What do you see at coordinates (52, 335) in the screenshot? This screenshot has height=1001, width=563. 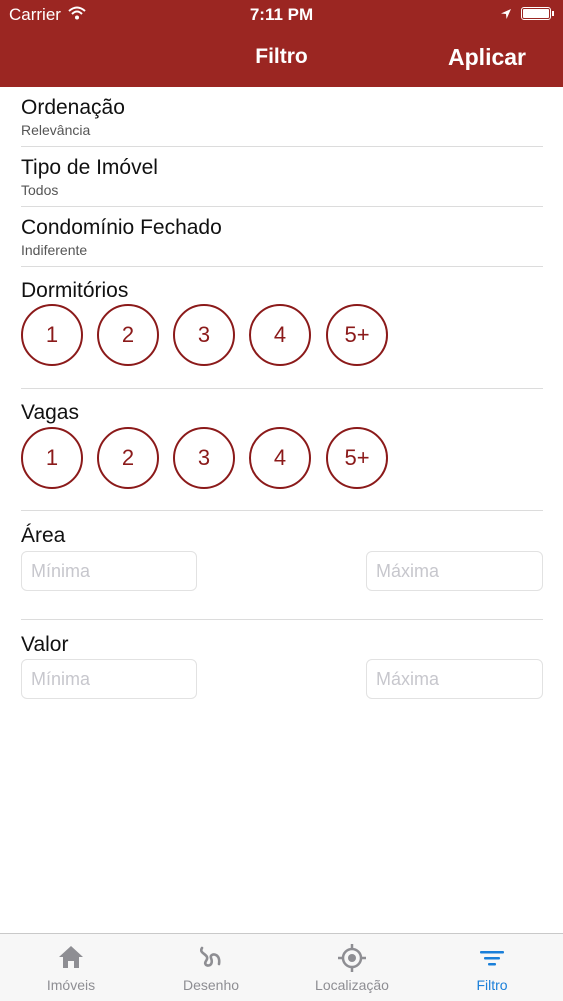 I see `bedrooms-option-1: 1` at bounding box center [52, 335].